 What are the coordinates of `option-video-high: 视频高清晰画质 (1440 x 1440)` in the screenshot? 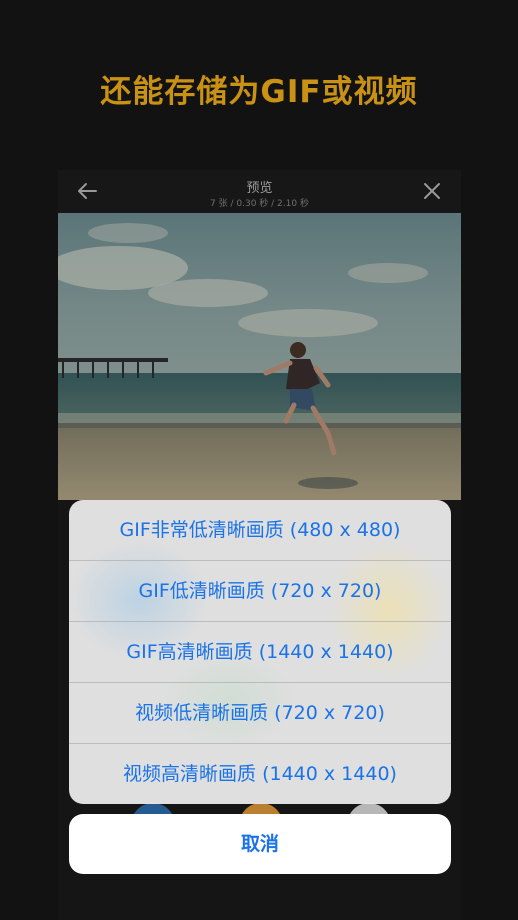 It's located at (260, 774).